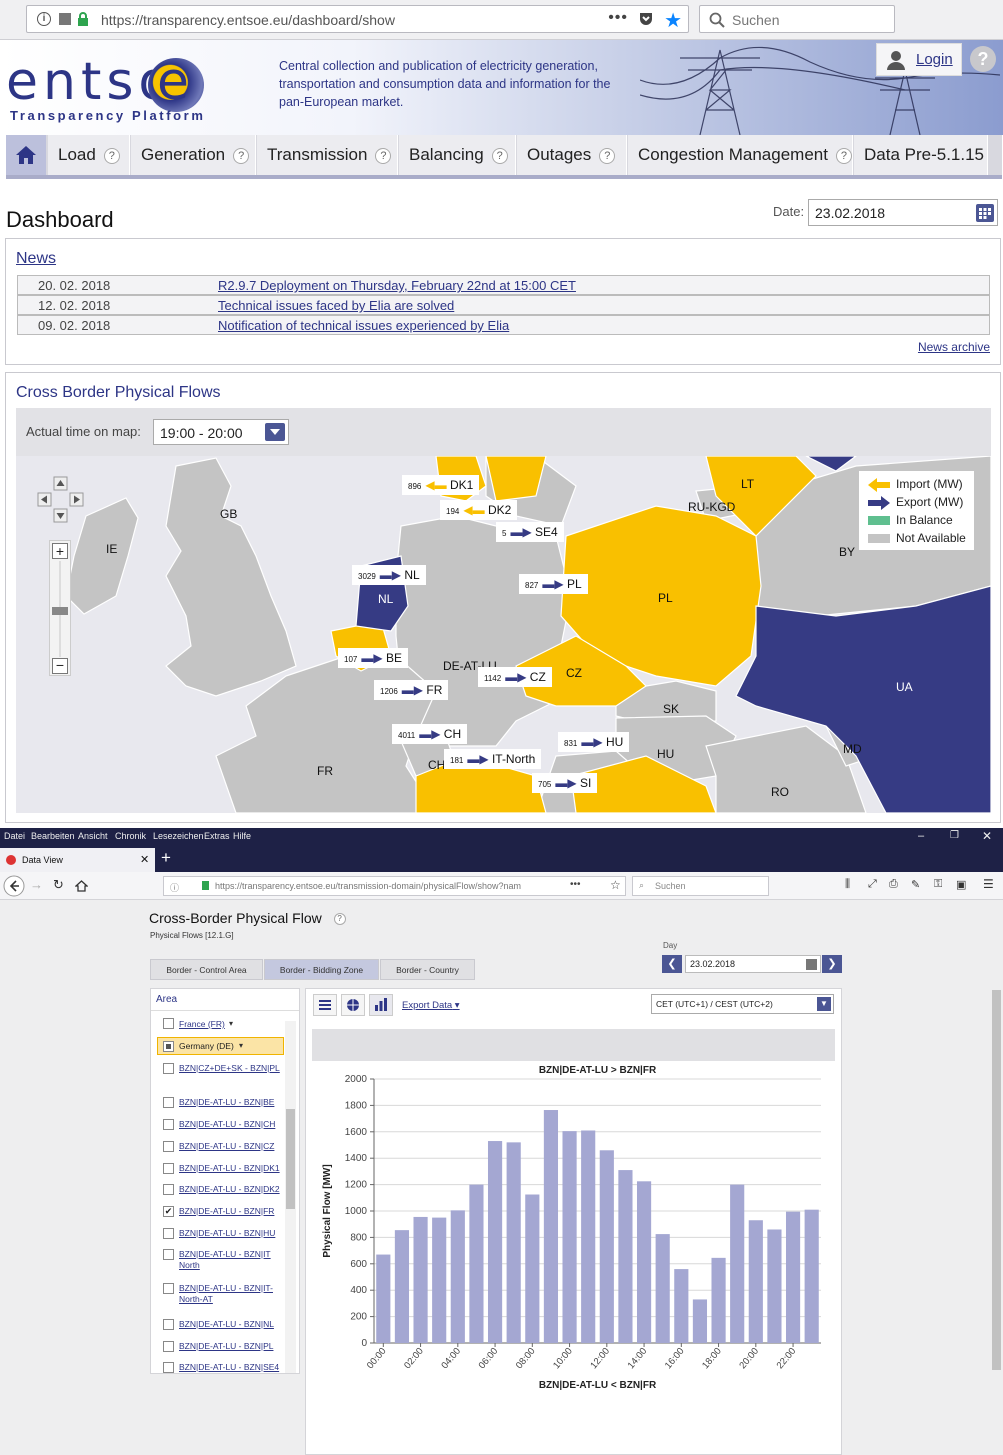  Describe the element at coordinates (530, 532) in the screenshot. I see `flow-tag-se4: 5 ▬▶ SE4` at that location.